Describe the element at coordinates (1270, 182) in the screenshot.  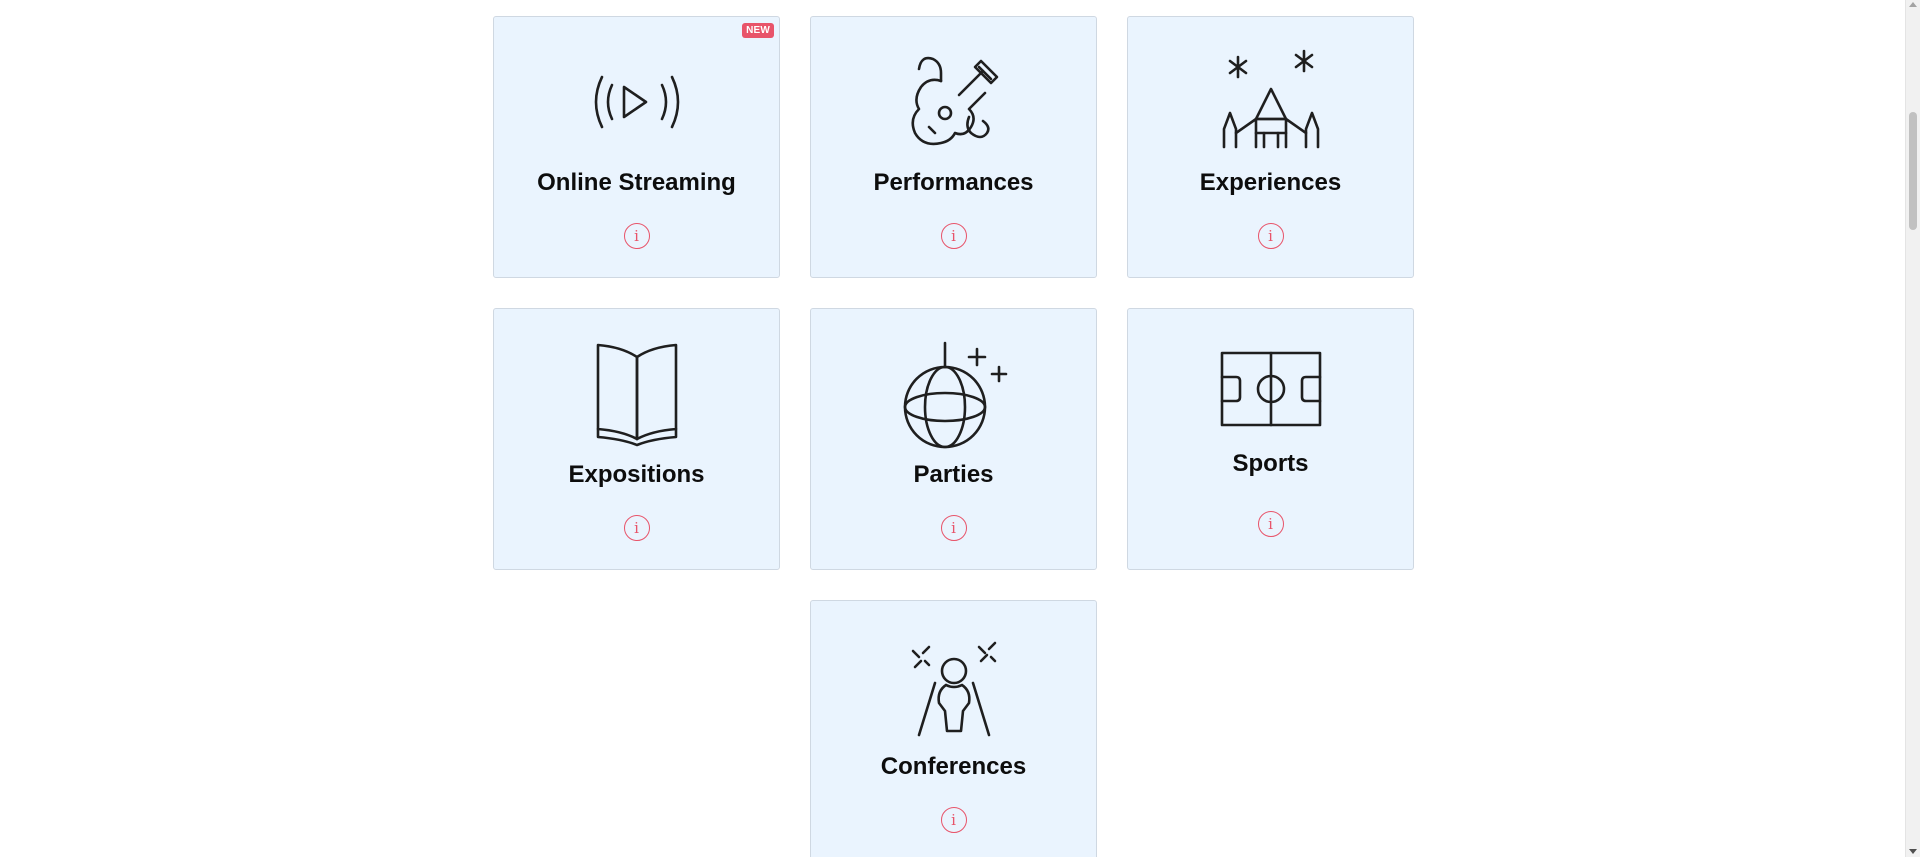
I see `category-title: Experiences` at that location.